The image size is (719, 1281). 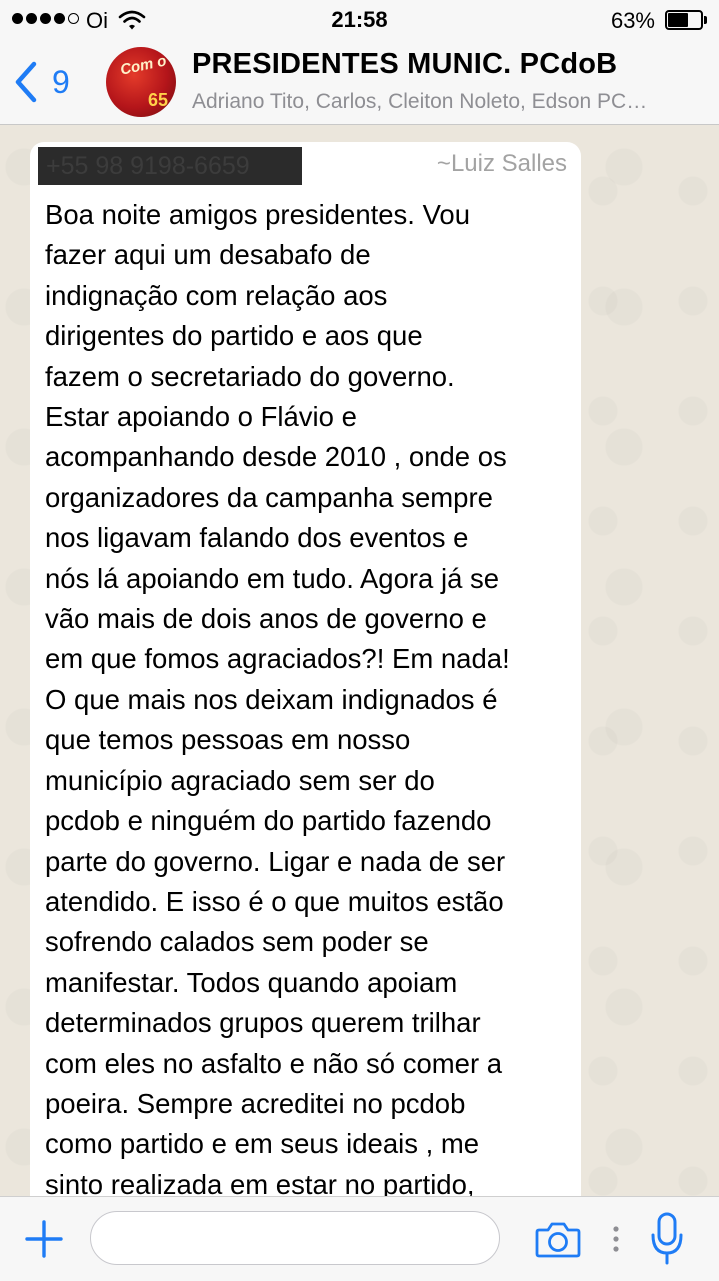 What do you see at coordinates (157, 100) in the screenshot?
I see `avatar-logo-number: 65` at bounding box center [157, 100].